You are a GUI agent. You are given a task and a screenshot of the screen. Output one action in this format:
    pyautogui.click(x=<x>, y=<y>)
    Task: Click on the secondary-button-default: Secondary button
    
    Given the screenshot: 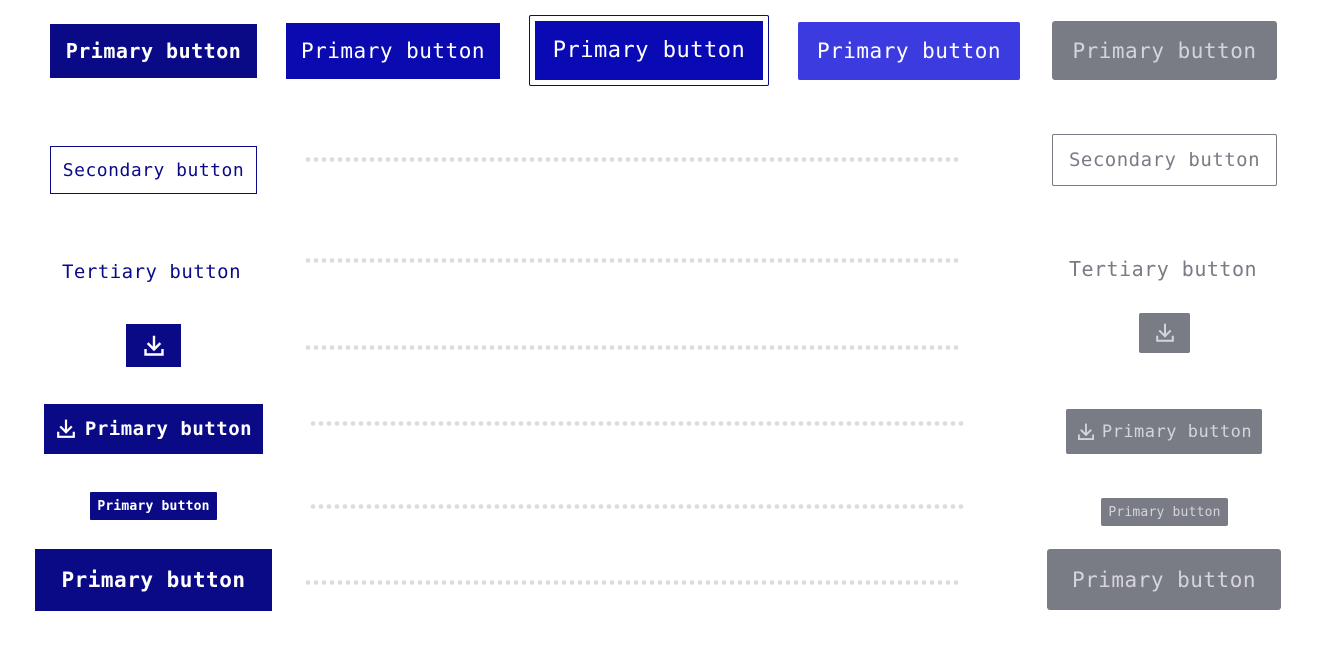 What is the action you would take?
    pyautogui.click(x=153, y=170)
    